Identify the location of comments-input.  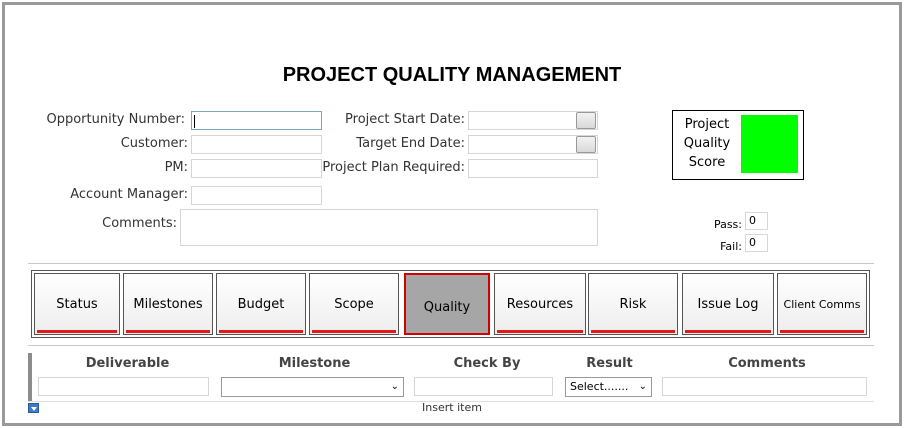
(764, 386).